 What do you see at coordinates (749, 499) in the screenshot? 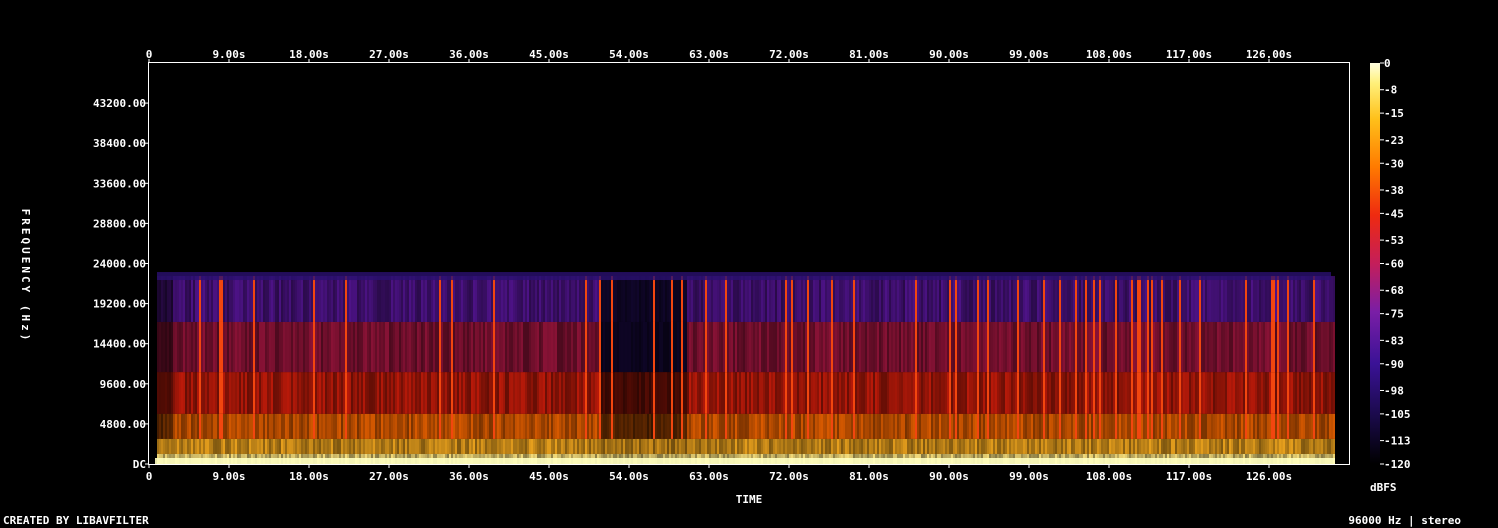
I see `x-axis-label: TIME` at bounding box center [749, 499].